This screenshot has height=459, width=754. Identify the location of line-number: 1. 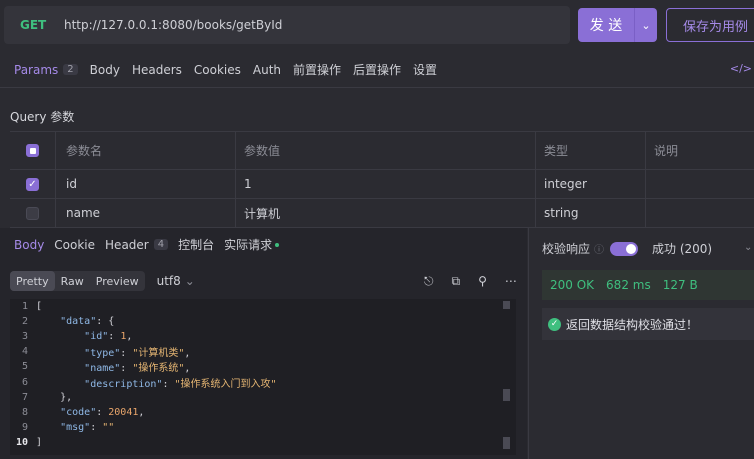
(24, 307).